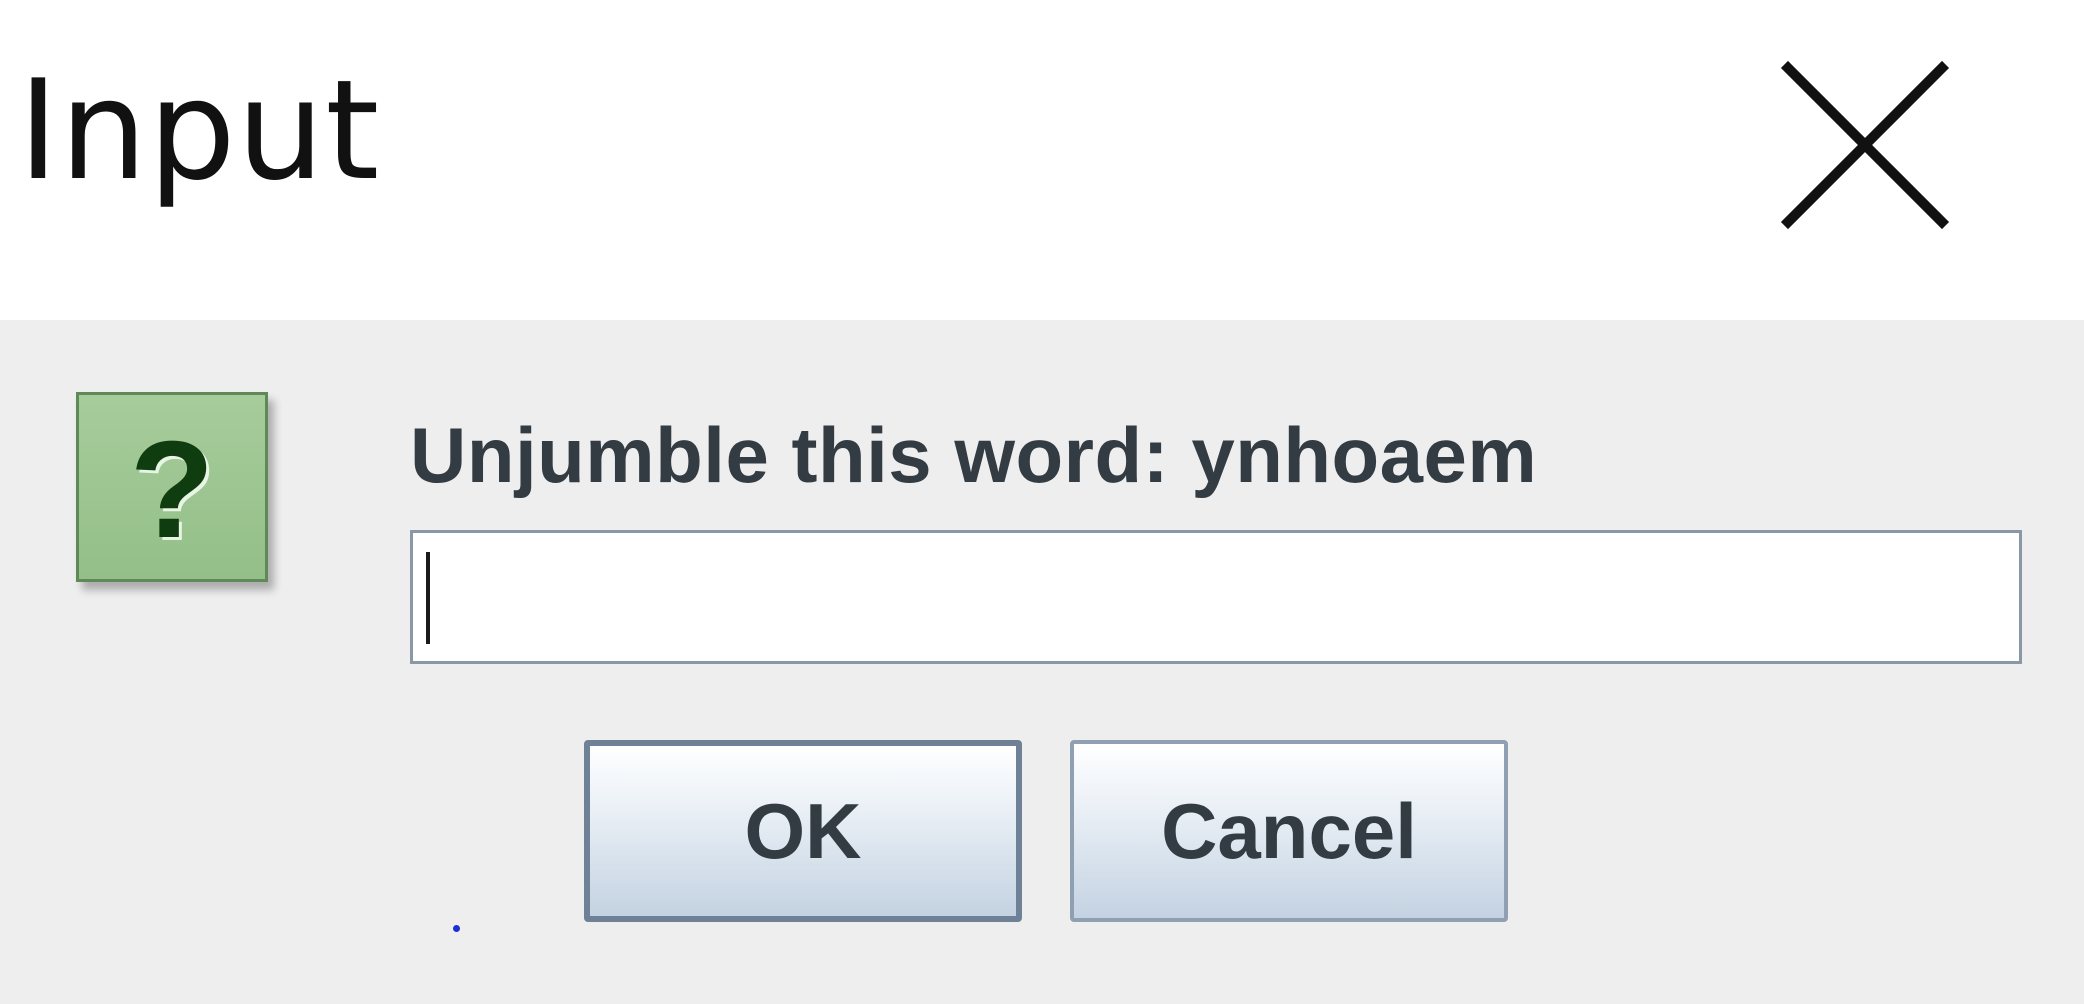  What do you see at coordinates (172, 490) in the screenshot?
I see `question-mark-glyph: ?` at bounding box center [172, 490].